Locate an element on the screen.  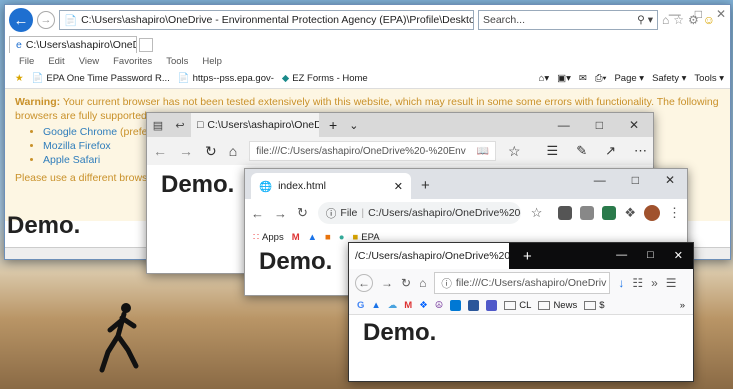
chrome-link: Google Chrome is located at coordinates (80, 132).